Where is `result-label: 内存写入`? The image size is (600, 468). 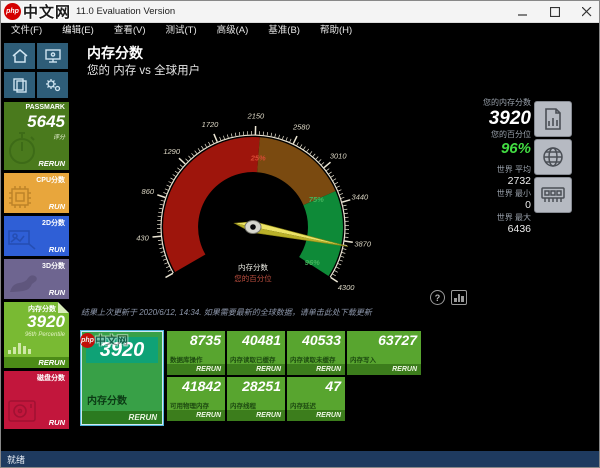 result-label: 内存写入 is located at coordinates (363, 360).